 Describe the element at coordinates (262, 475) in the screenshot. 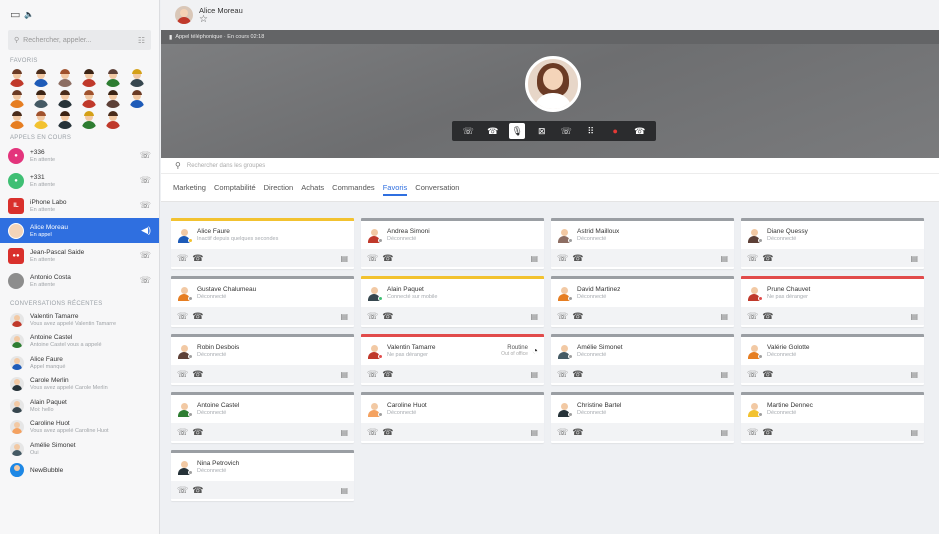

I see `contact-card: Nina Petrovich Déconnecté ☏ ☎ ▤` at that location.